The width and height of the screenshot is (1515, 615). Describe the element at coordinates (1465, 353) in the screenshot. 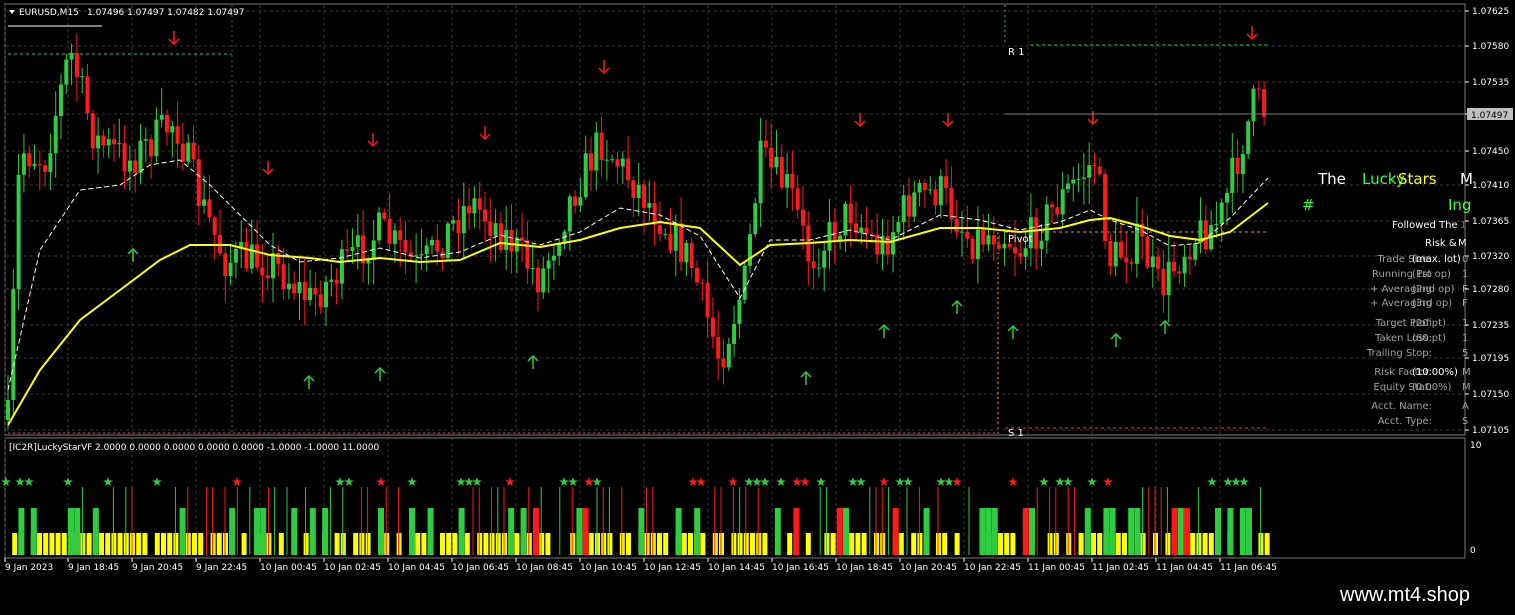

I see `ea-row-extra: 5` at that location.